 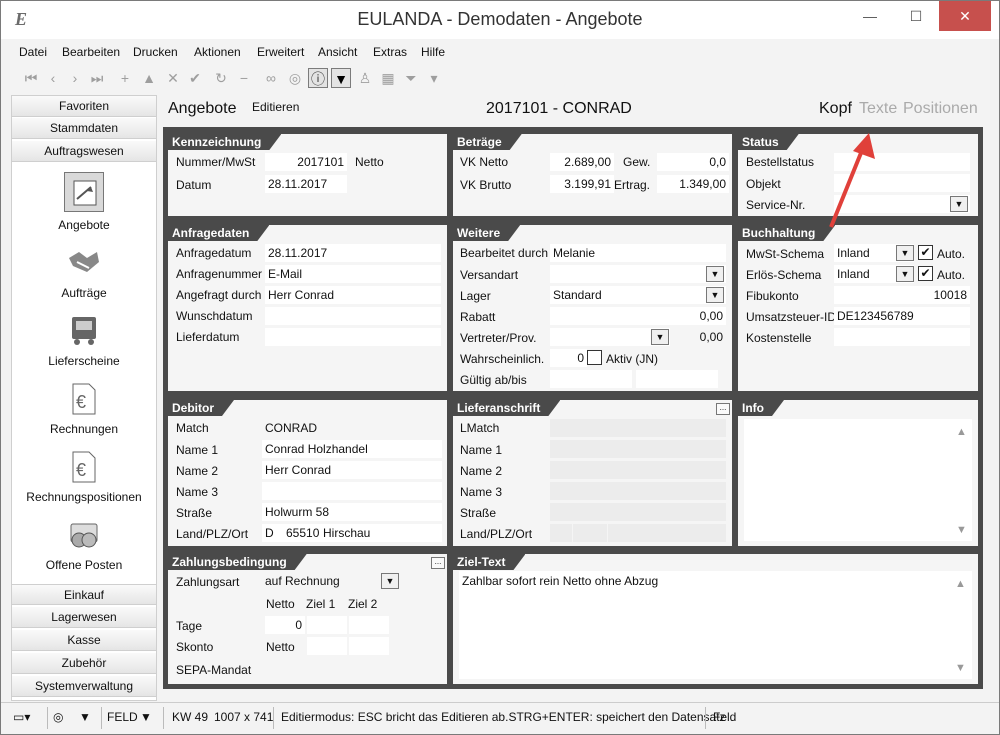 What do you see at coordinates (568, 358) in the screenshot?
I see `wahrsch-field: 0` at bounding box center [568, 358].